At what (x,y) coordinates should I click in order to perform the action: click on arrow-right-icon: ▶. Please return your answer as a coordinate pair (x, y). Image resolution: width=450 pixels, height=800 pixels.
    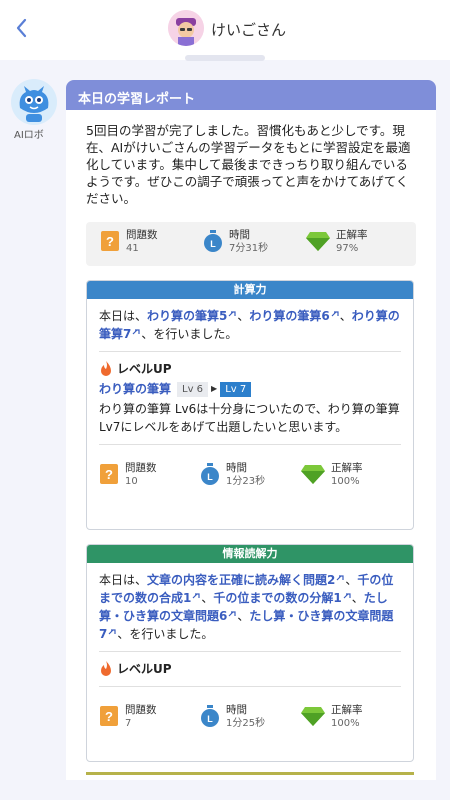
    Looking at the image, I should click on (214, 388).